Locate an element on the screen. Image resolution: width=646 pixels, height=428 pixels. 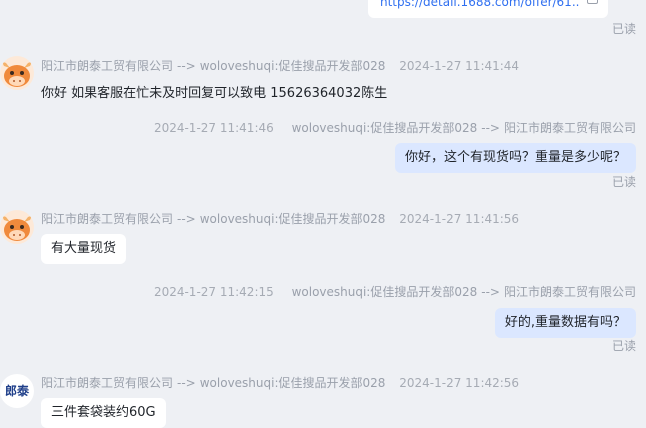
avatar-logo-text: 郎泰 is located at coordinates (16, 391).